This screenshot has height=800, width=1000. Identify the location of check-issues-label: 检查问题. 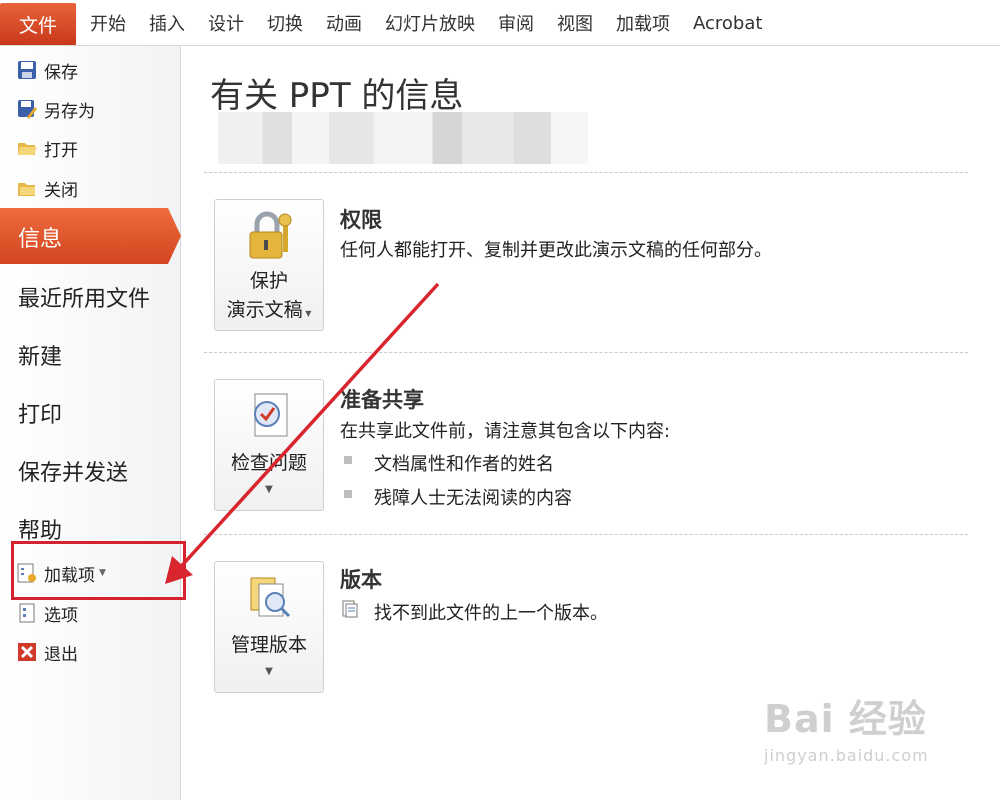
(268, 463).